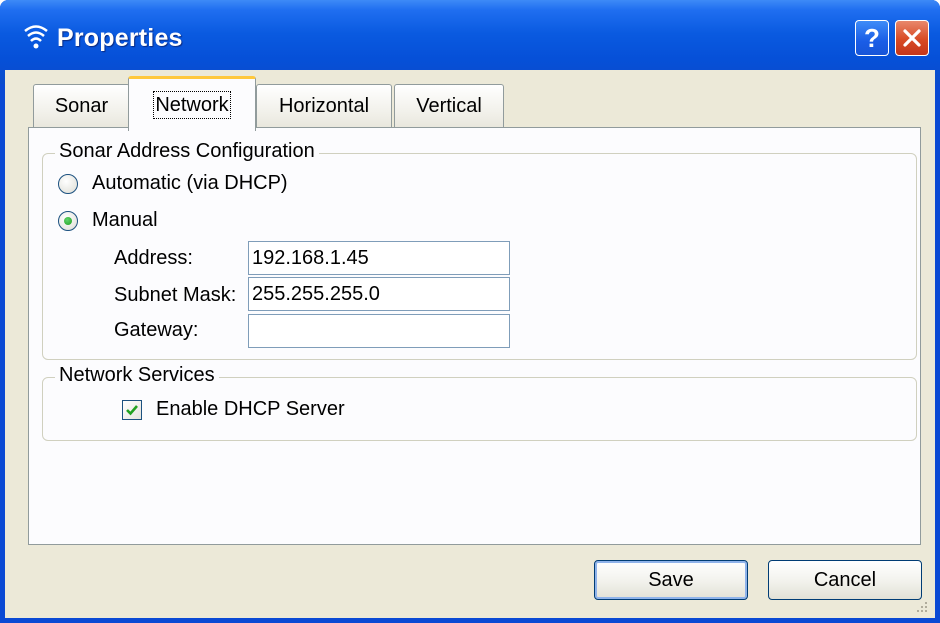  Describe the element at coordinates (872, 38) in the screenshot. I see `help-button: ?` at that location.